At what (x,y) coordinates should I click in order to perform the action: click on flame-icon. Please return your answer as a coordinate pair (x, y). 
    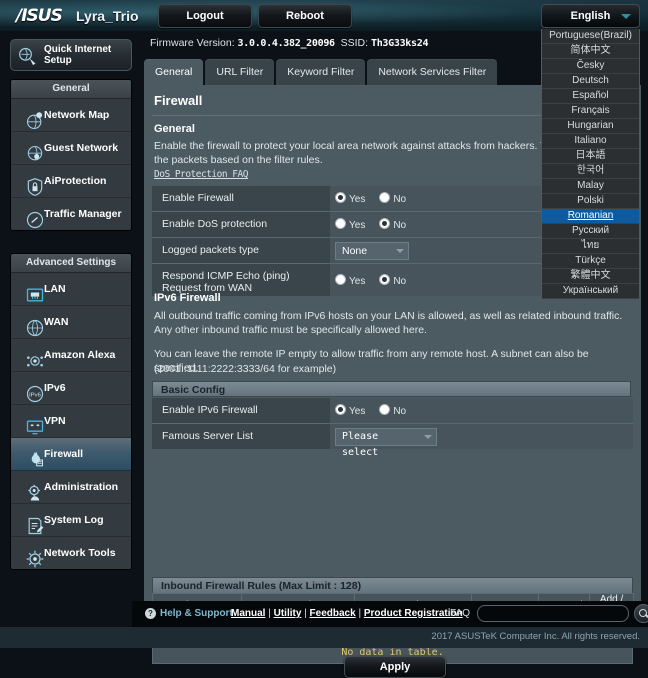
    Looking at the image, I should click on (30, 455).